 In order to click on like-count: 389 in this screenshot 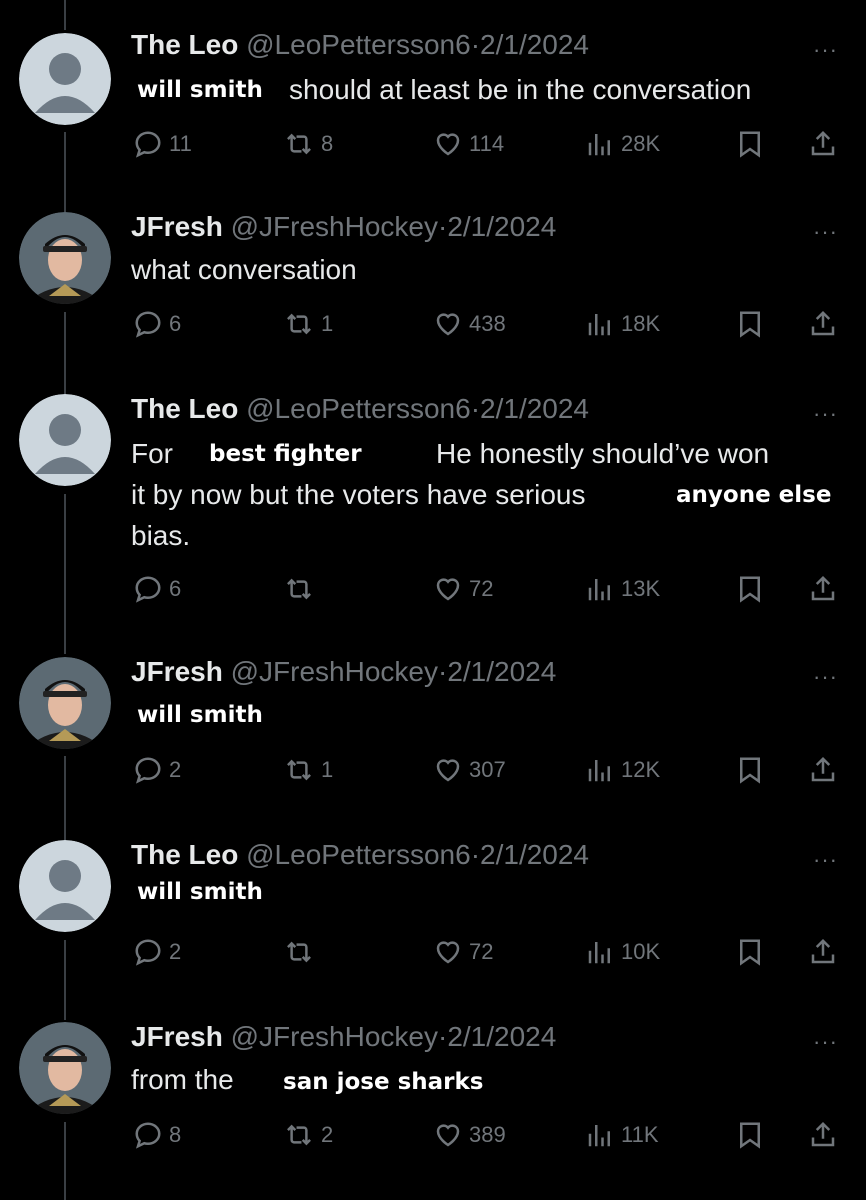, I will do `click(487, 1134)`.